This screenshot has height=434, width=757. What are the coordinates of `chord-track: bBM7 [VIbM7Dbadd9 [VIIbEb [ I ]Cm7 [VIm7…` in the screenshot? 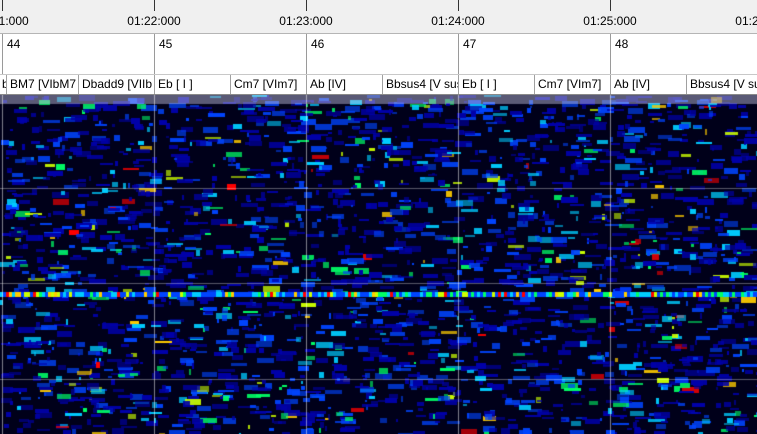 It's located at (378, 85).